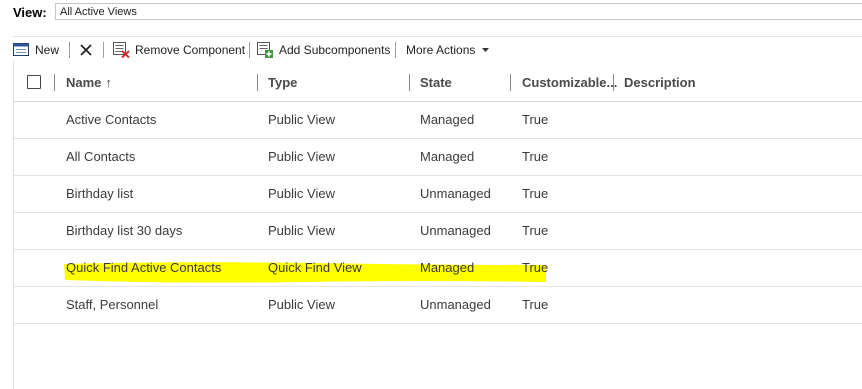 This screenshot has width=862, height=389. I want to click on more-actions-button: More Actions, so click(448, 50).